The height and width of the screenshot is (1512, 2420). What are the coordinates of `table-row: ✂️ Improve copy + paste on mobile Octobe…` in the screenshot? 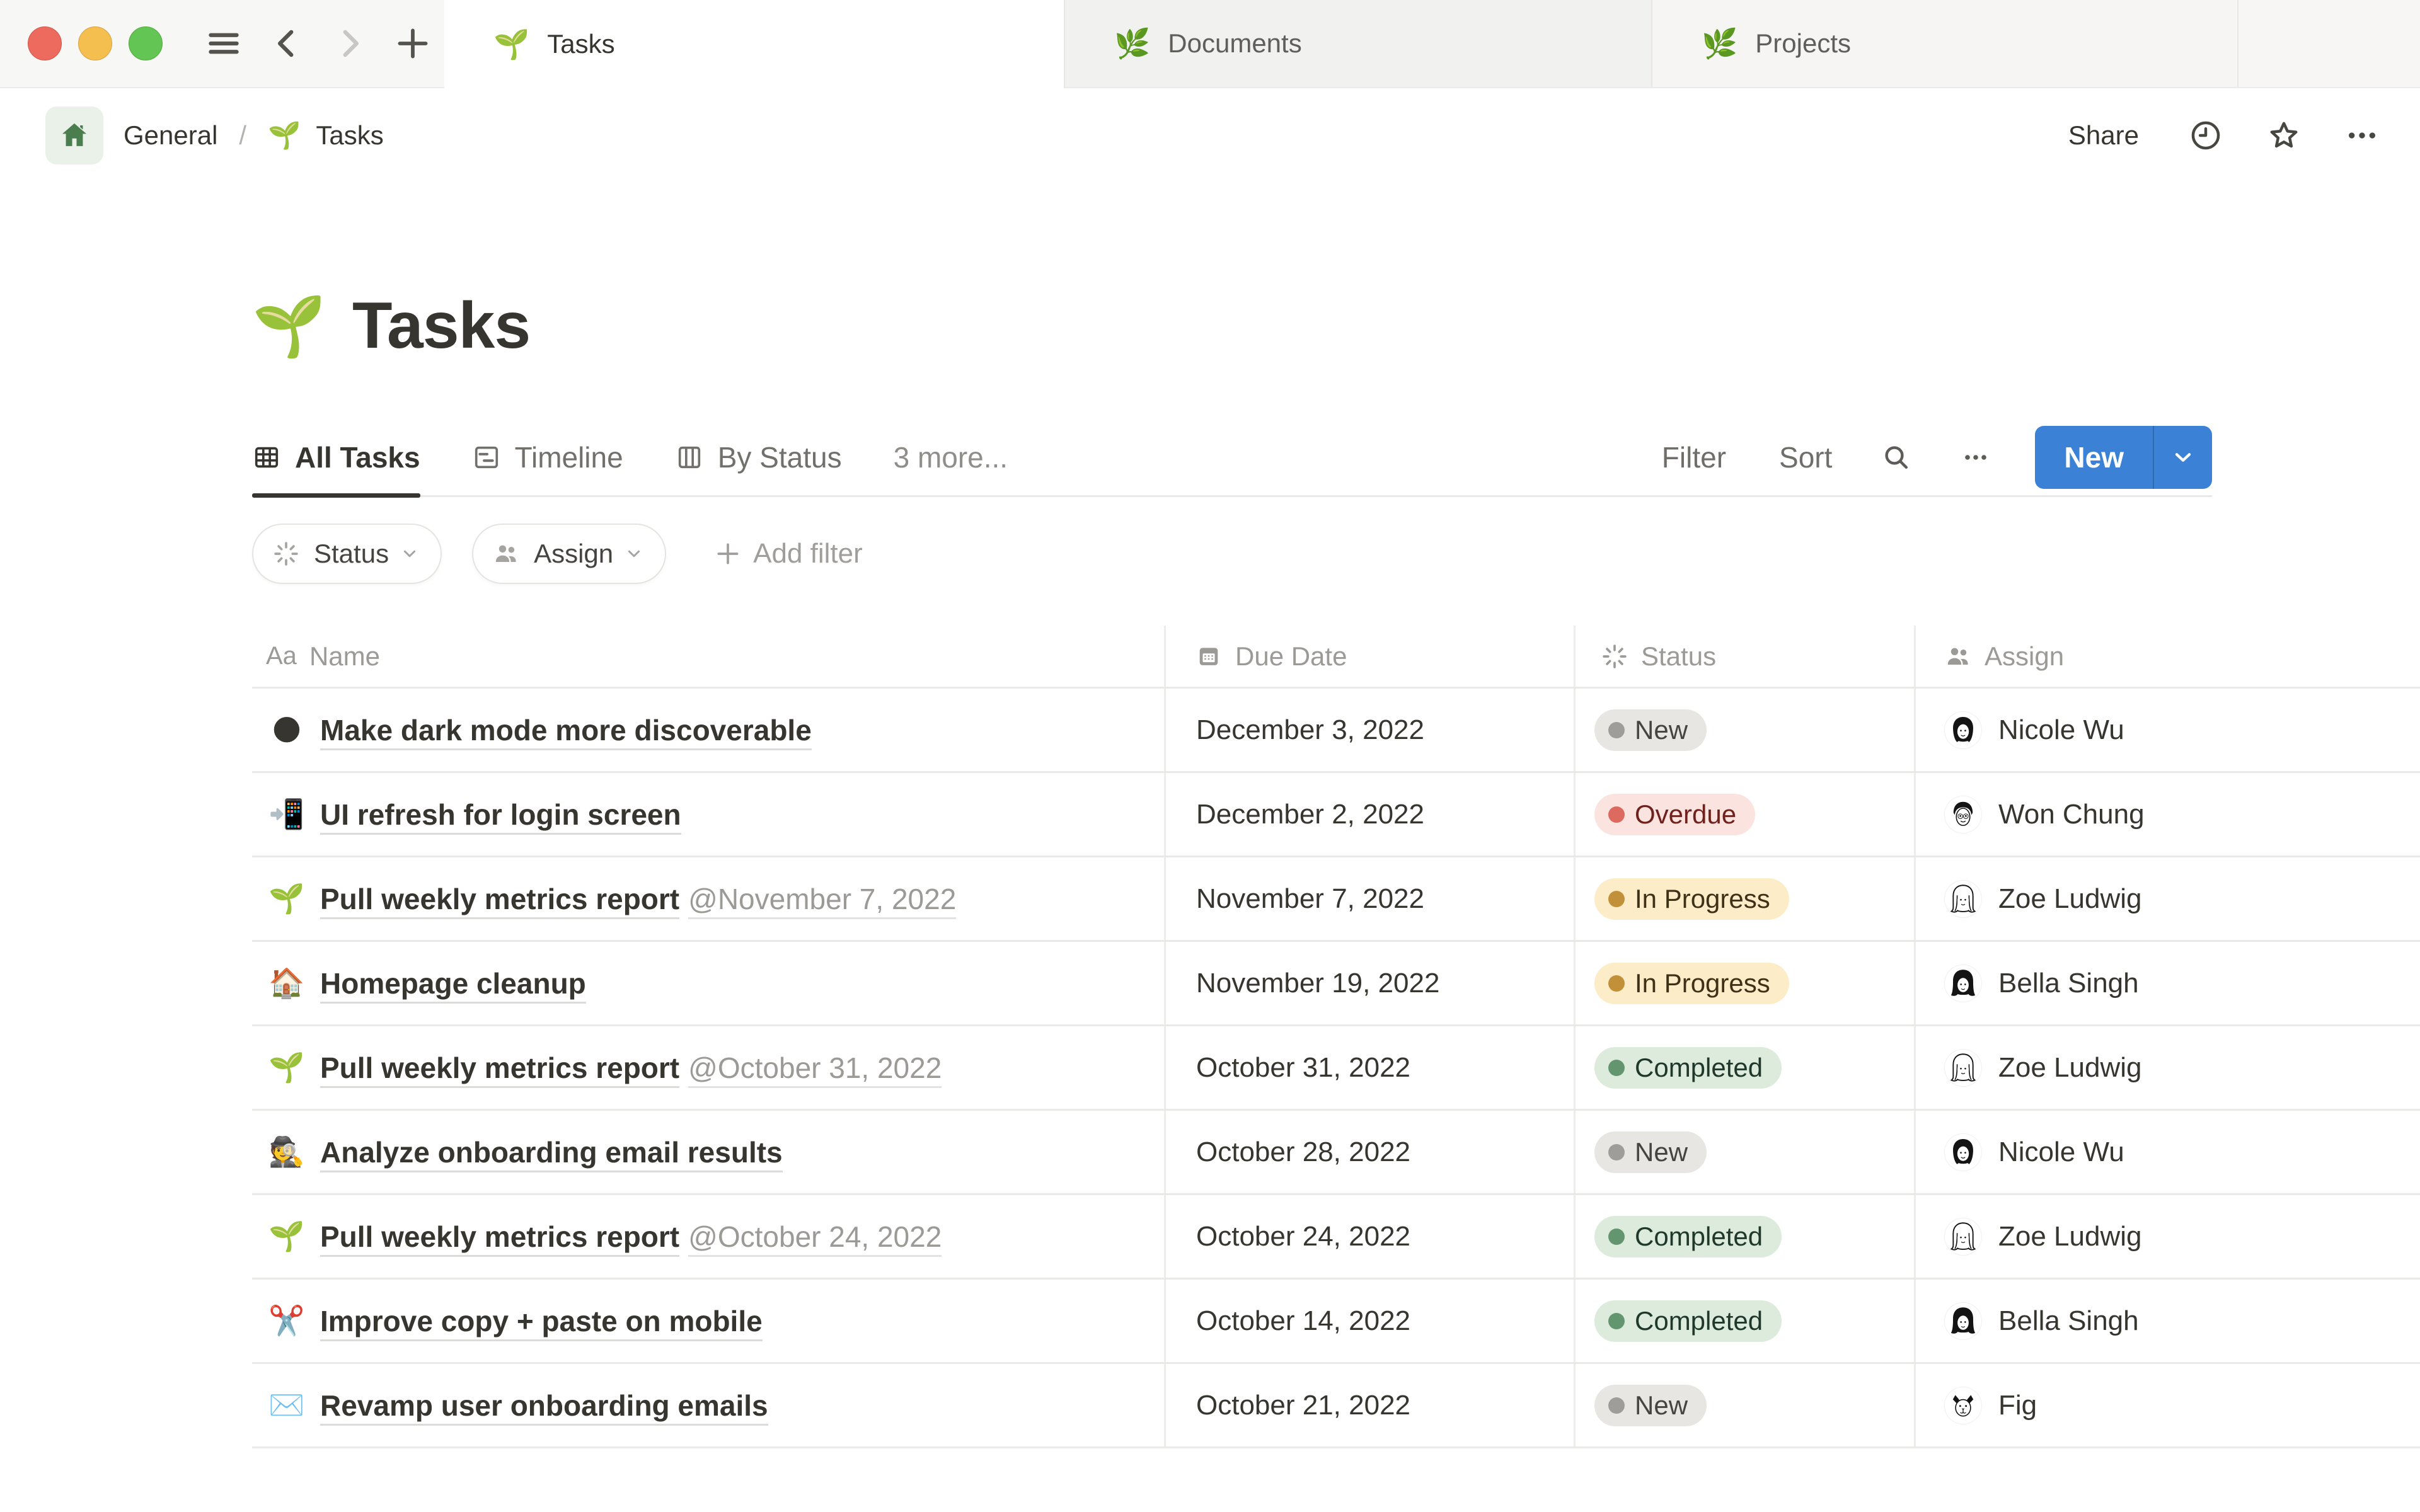 It's located at (1336, 1322).